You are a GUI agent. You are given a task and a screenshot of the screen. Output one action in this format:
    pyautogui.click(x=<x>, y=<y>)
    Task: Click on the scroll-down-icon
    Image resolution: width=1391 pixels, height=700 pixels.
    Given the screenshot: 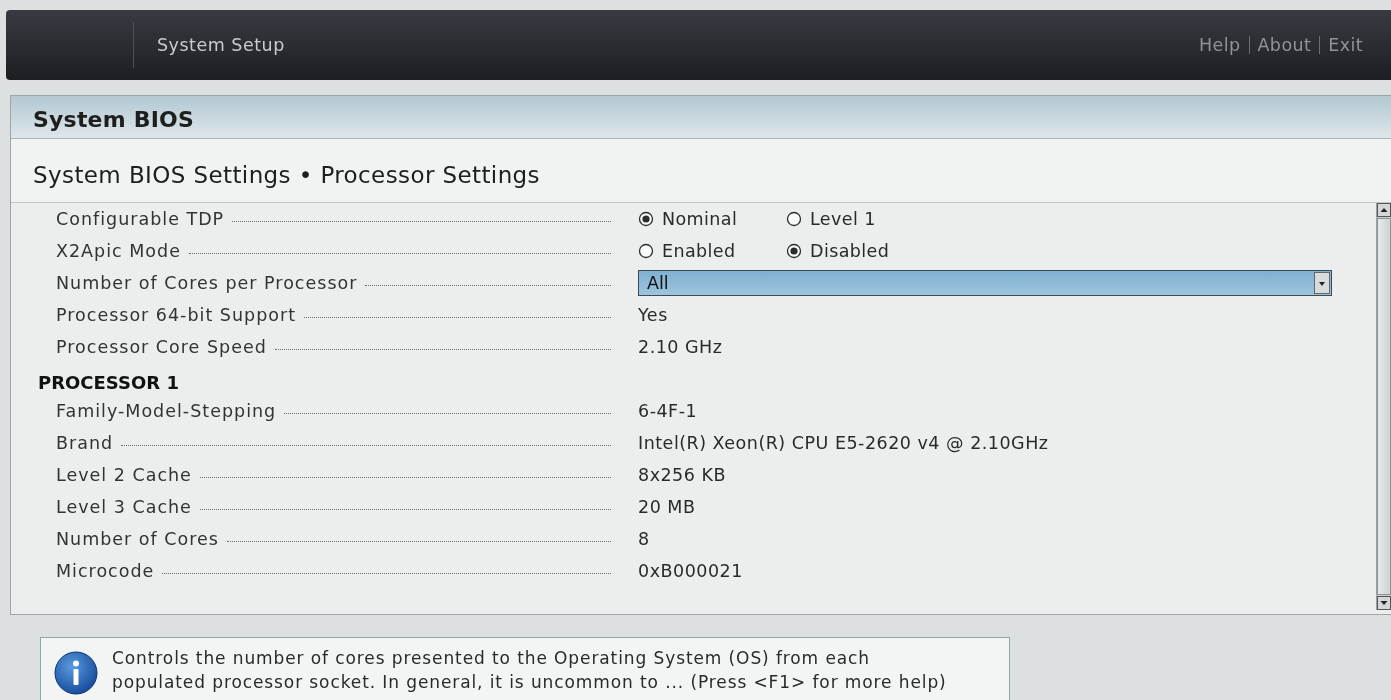 What is the action you would take?
    pyautogui.click(x=1384, y=603)
    